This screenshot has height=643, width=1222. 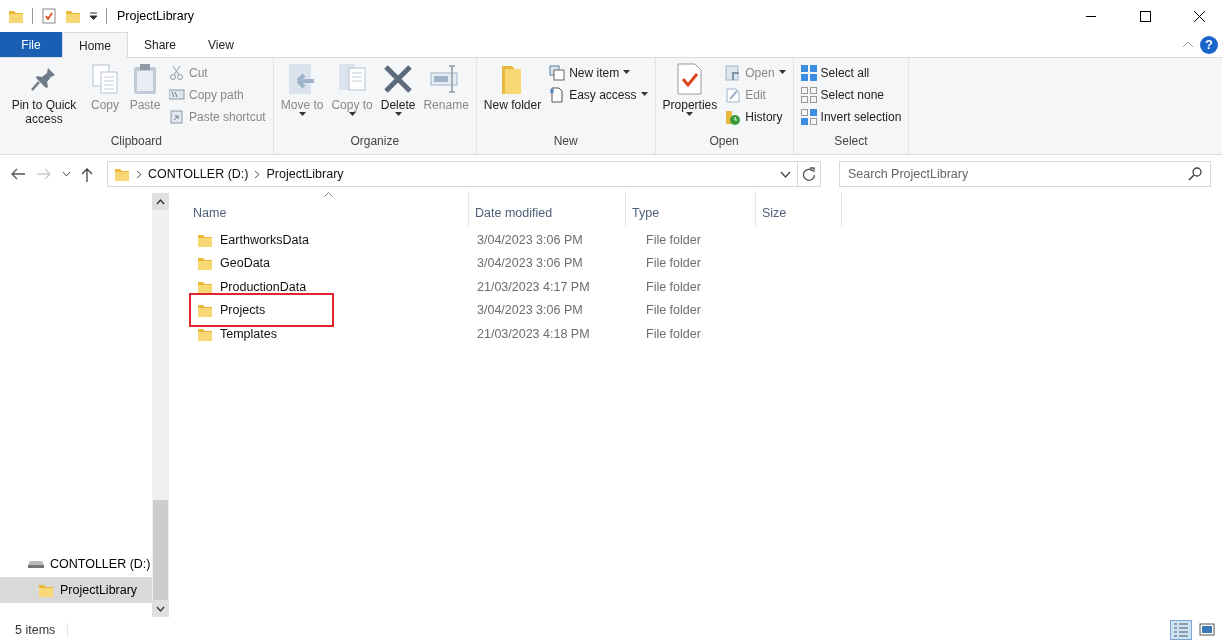 What do you see at coordinates (160, 201) in the screenshot?
I see `scroll-up-icon` at bounding box center [160, 201].